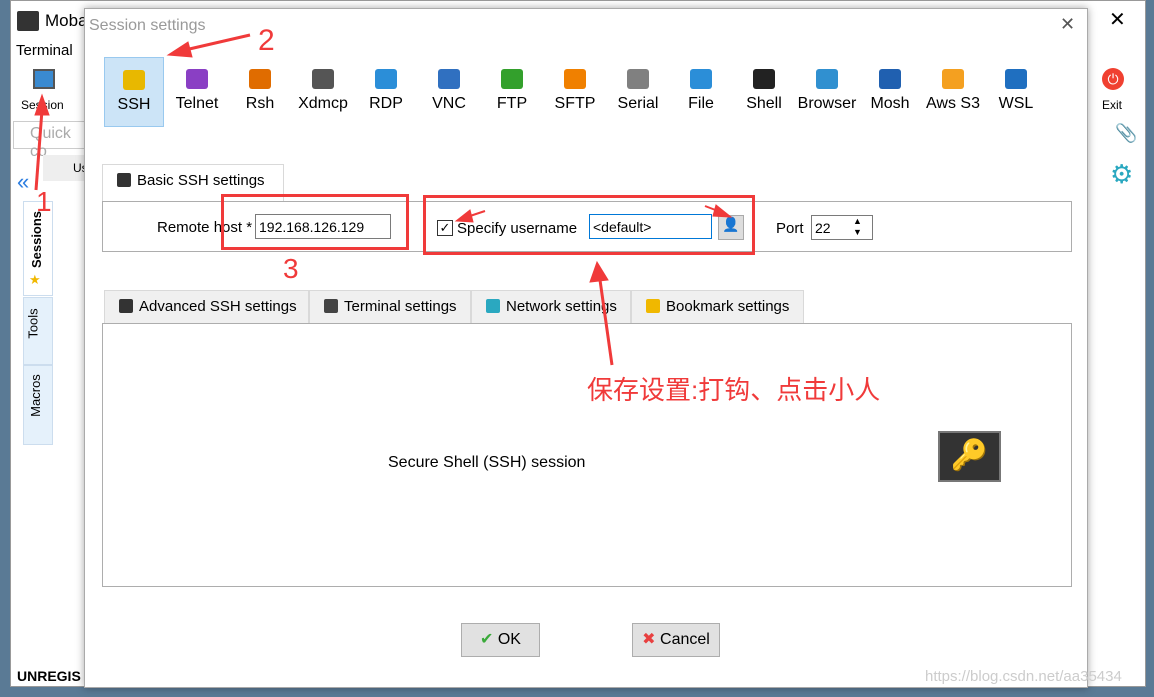 Image resolution: width=1154 pixels, height=697 pixels. I want to click on watermark: https://blog.csdn.net/aa35434, so click(1023, 676).